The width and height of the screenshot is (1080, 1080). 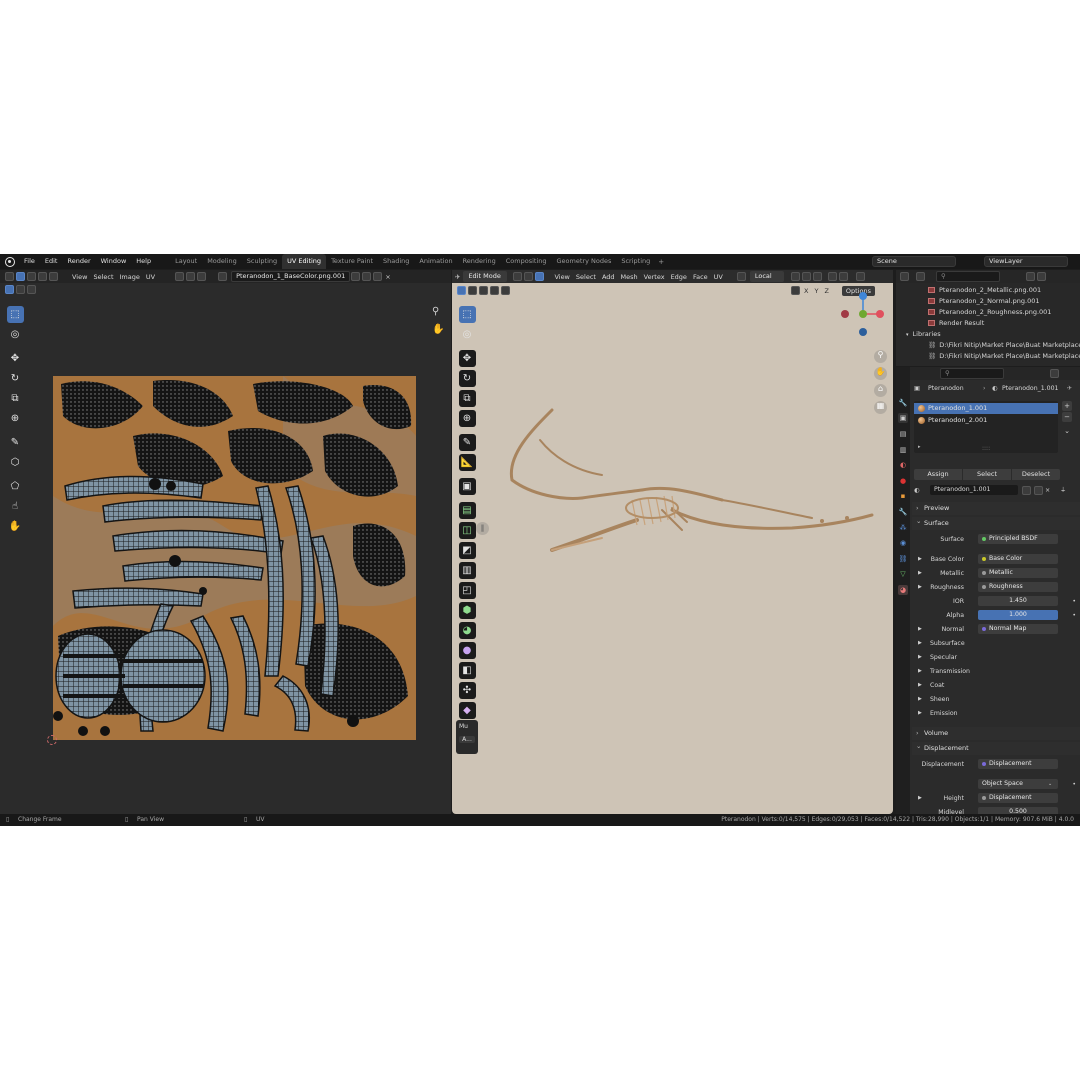 I want to click on vp-select-intersect-icon, so click(x=505, y=290).